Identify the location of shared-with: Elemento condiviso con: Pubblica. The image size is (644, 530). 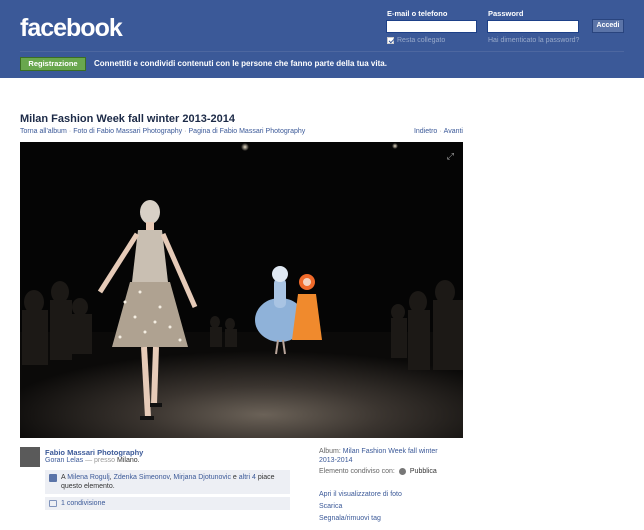
(378, 471).